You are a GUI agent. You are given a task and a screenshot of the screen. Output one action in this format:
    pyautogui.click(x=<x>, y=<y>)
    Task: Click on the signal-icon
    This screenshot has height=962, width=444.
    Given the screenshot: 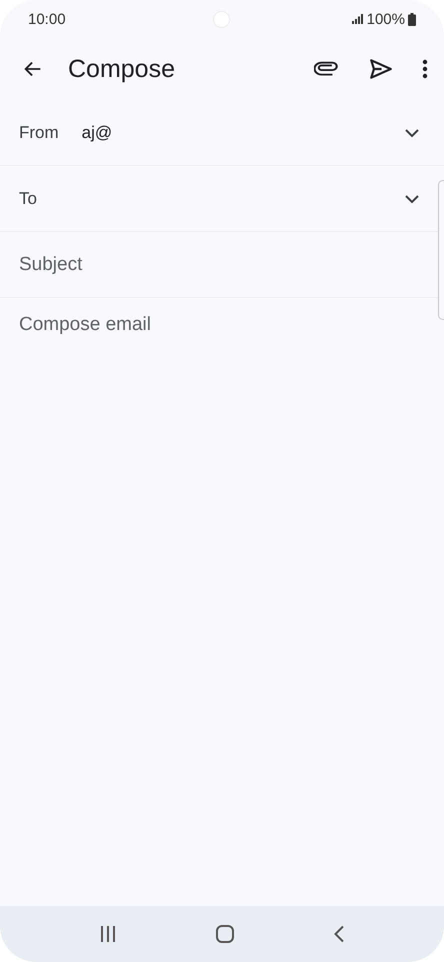 What is the action you would take?
    pyautogui.click(x=358, y=19)
    